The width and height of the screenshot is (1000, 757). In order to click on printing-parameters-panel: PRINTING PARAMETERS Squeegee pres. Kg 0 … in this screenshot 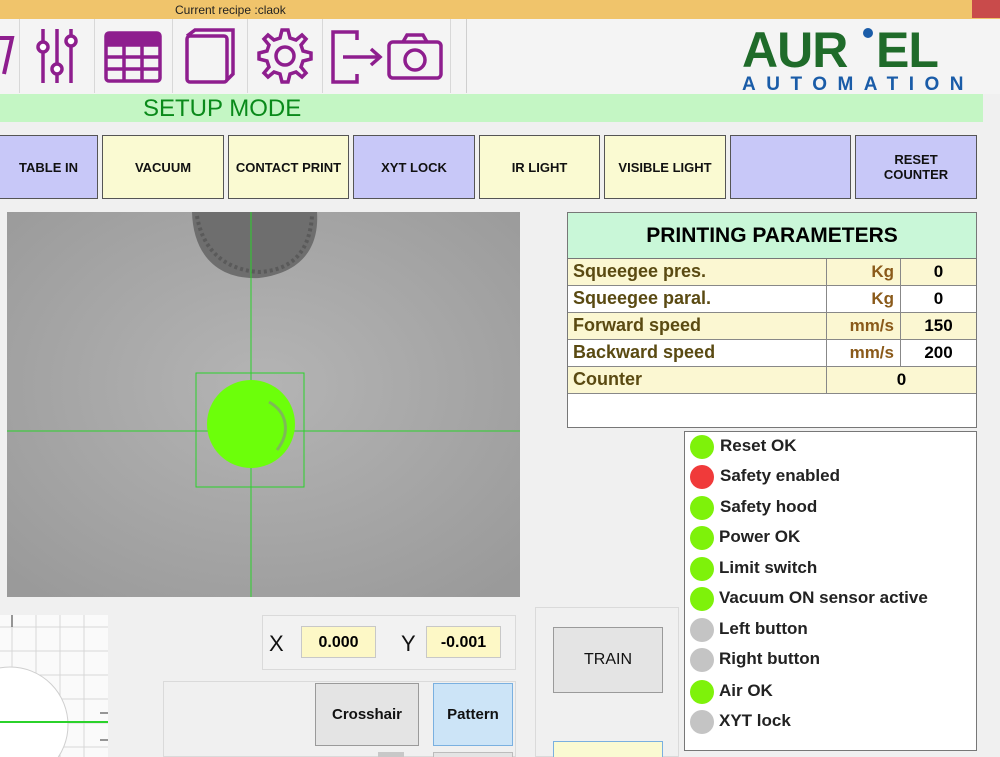, I will do `click(772, 320)`.